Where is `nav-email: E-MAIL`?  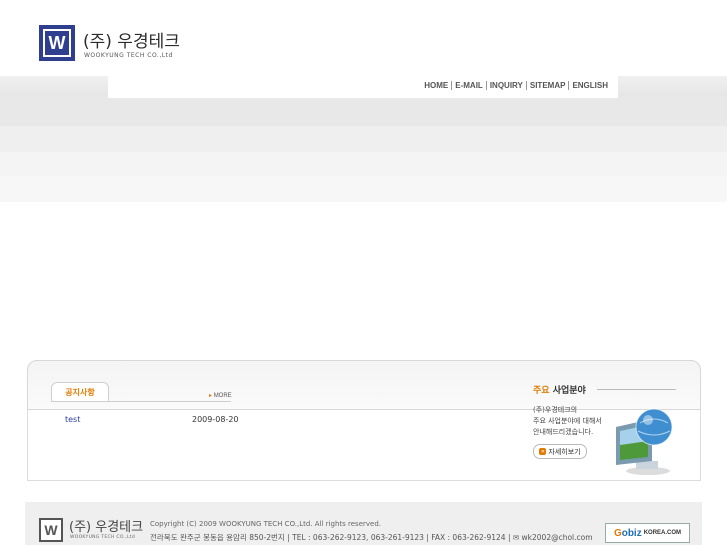 nav-email: E-MAIL is located at coordinates (469, 85).